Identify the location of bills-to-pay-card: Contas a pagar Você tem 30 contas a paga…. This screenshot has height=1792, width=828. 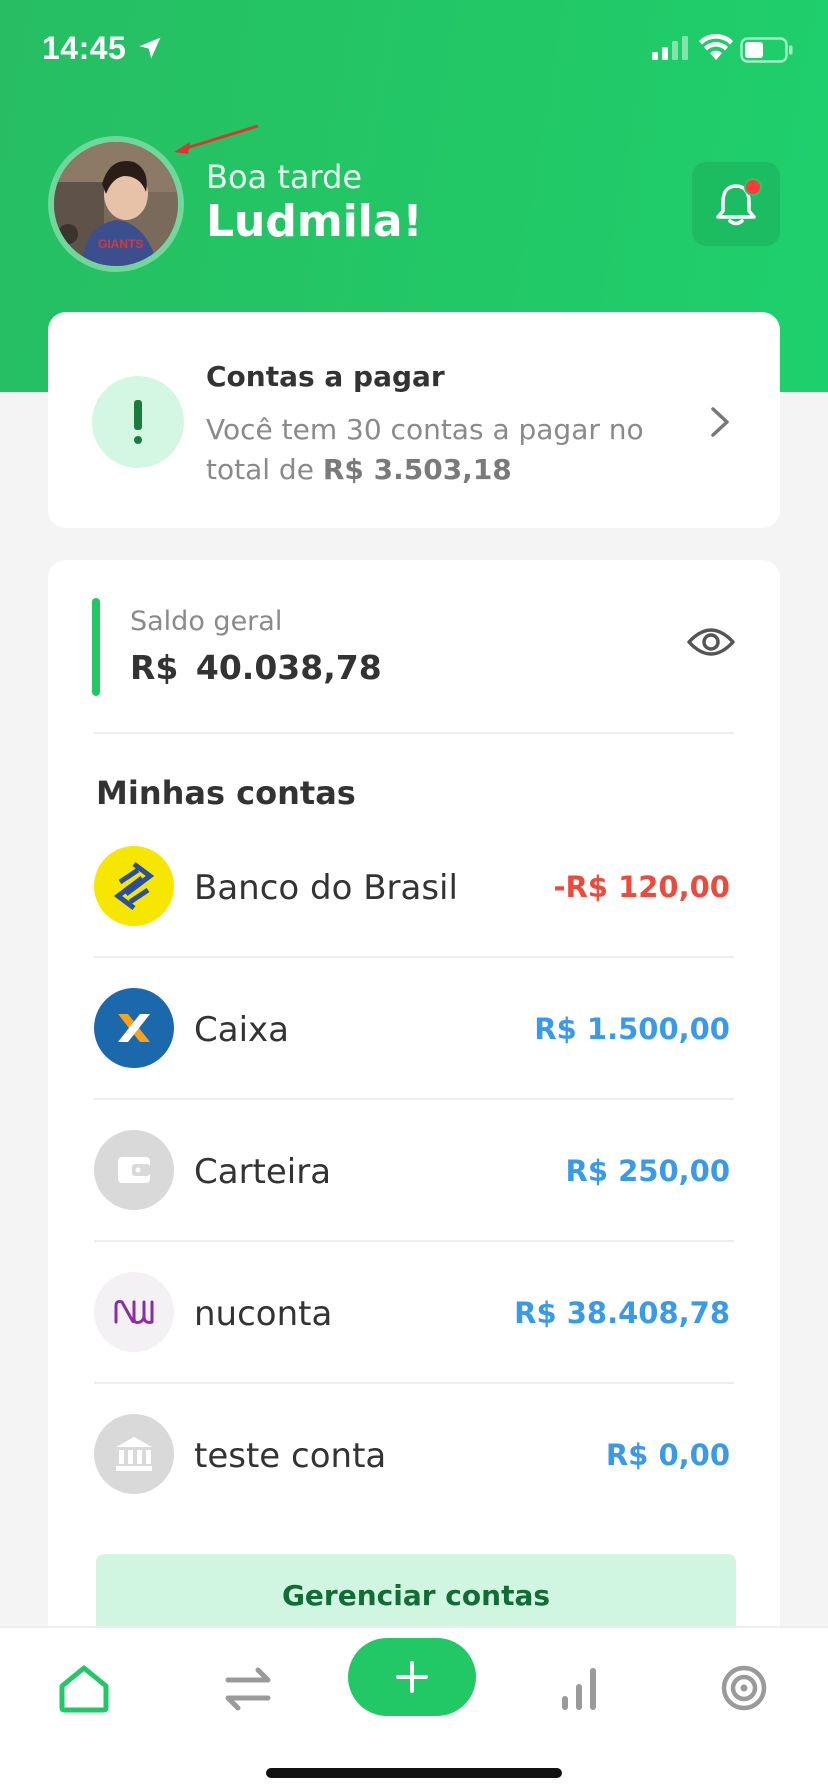
(414, 420).